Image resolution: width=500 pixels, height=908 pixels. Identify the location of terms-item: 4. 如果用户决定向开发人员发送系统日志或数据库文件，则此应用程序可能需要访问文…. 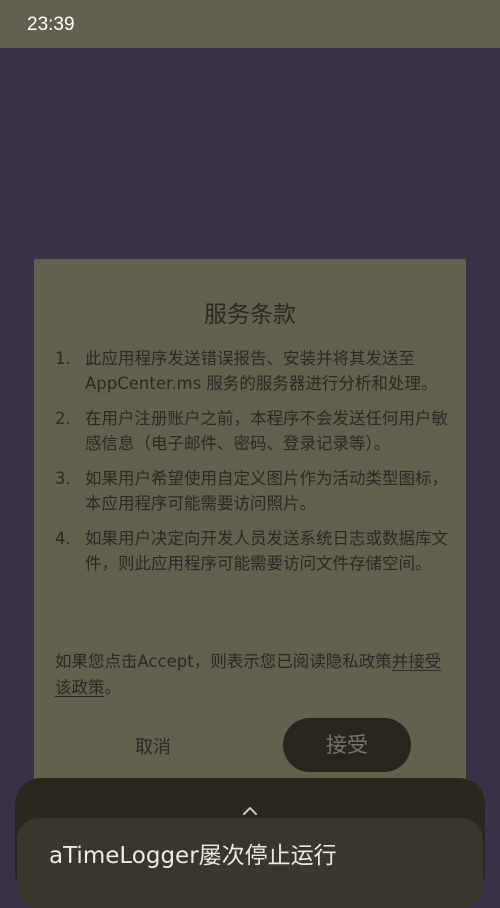
(255, 551).